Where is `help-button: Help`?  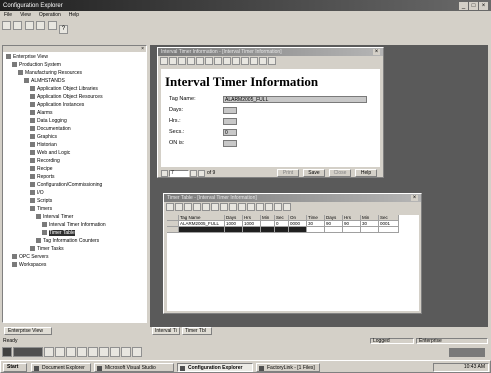
help-button: Help is located at coordinates (366, 173).